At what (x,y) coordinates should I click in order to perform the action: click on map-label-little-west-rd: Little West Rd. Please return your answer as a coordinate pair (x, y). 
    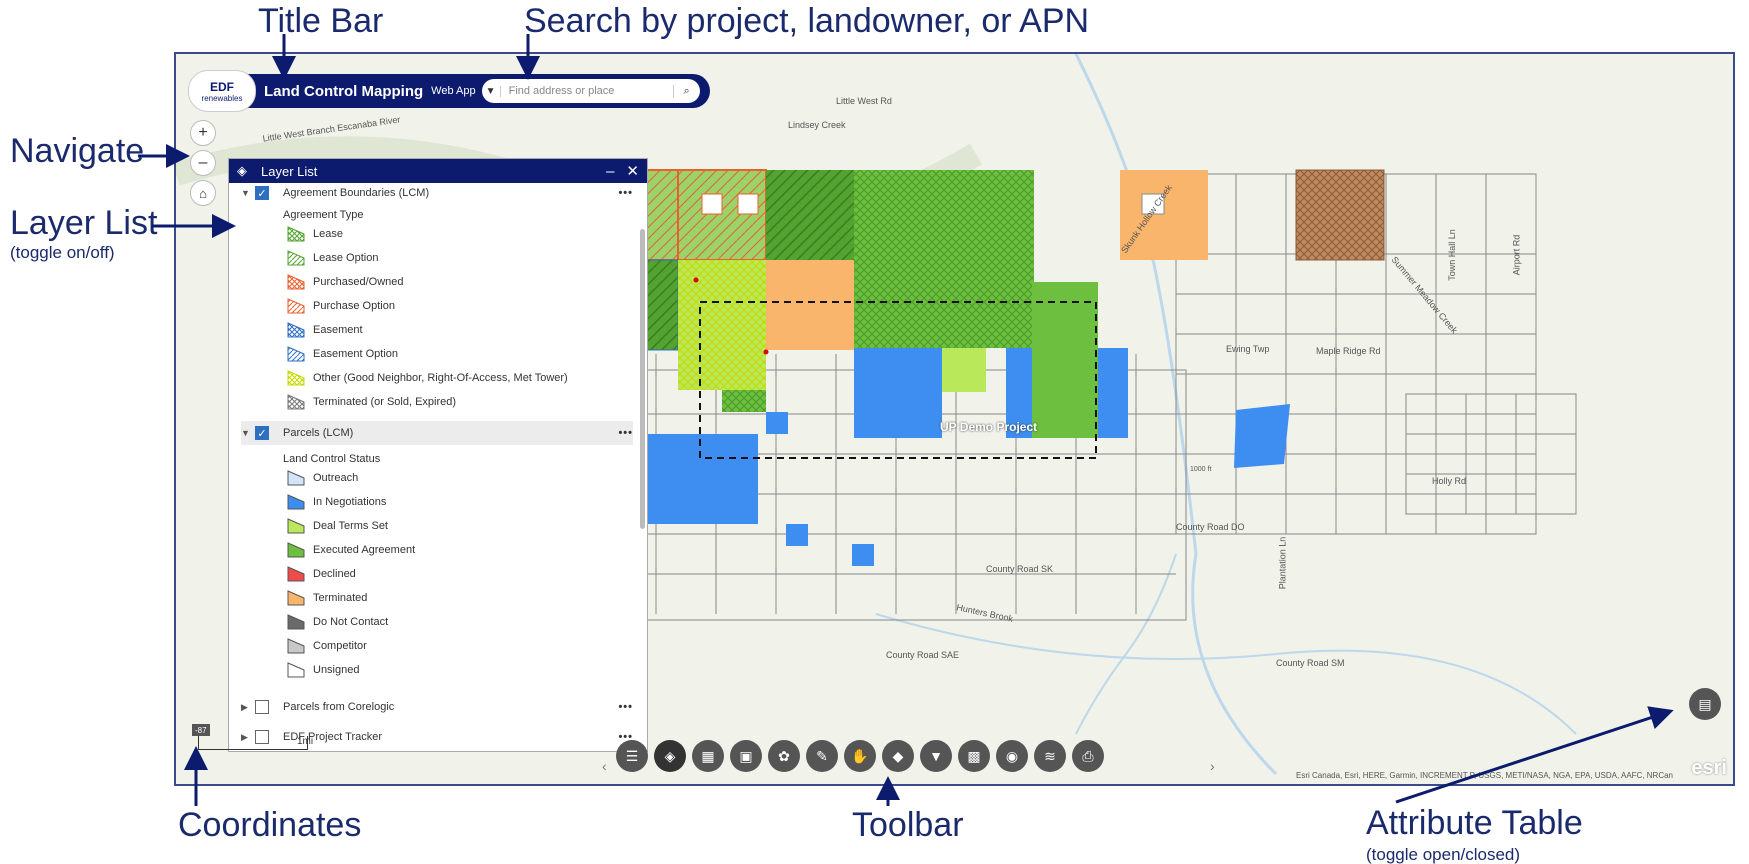
    Looking at the image, I should click on (864, 101).